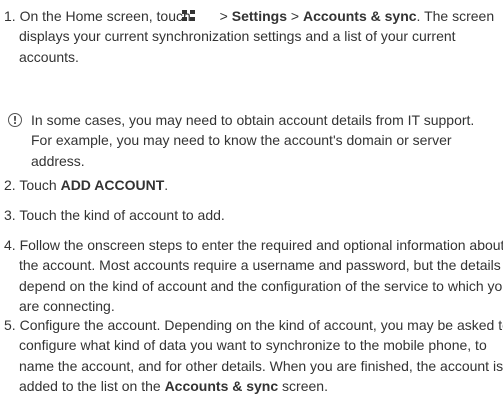 This screenshot has width=503, height=400. What do you see at coordinates (223, 16) in the screenshot?
I see `step-1-sep-1: >` at bounding box center [223, 16].